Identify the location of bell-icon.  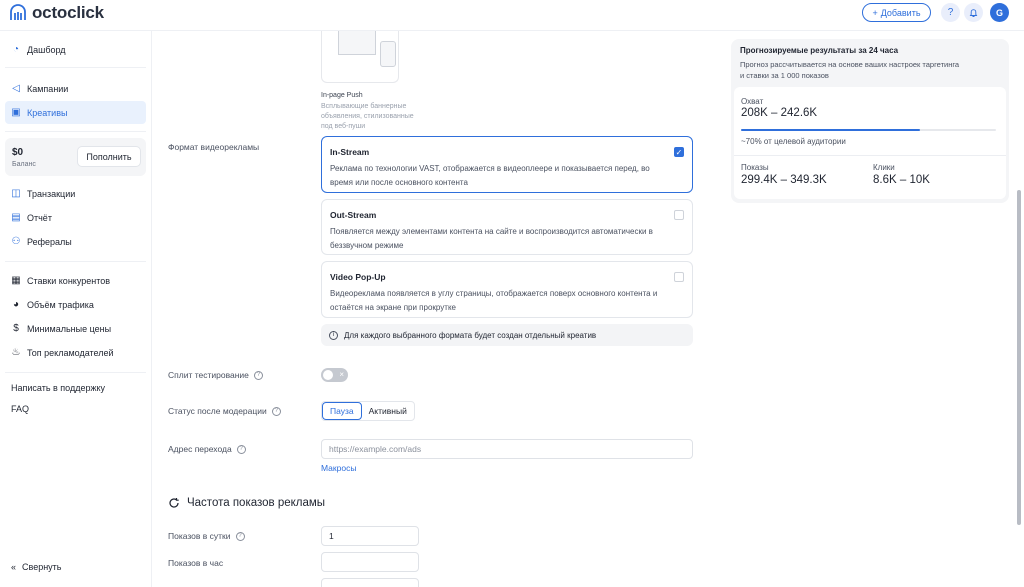
(973, 12).